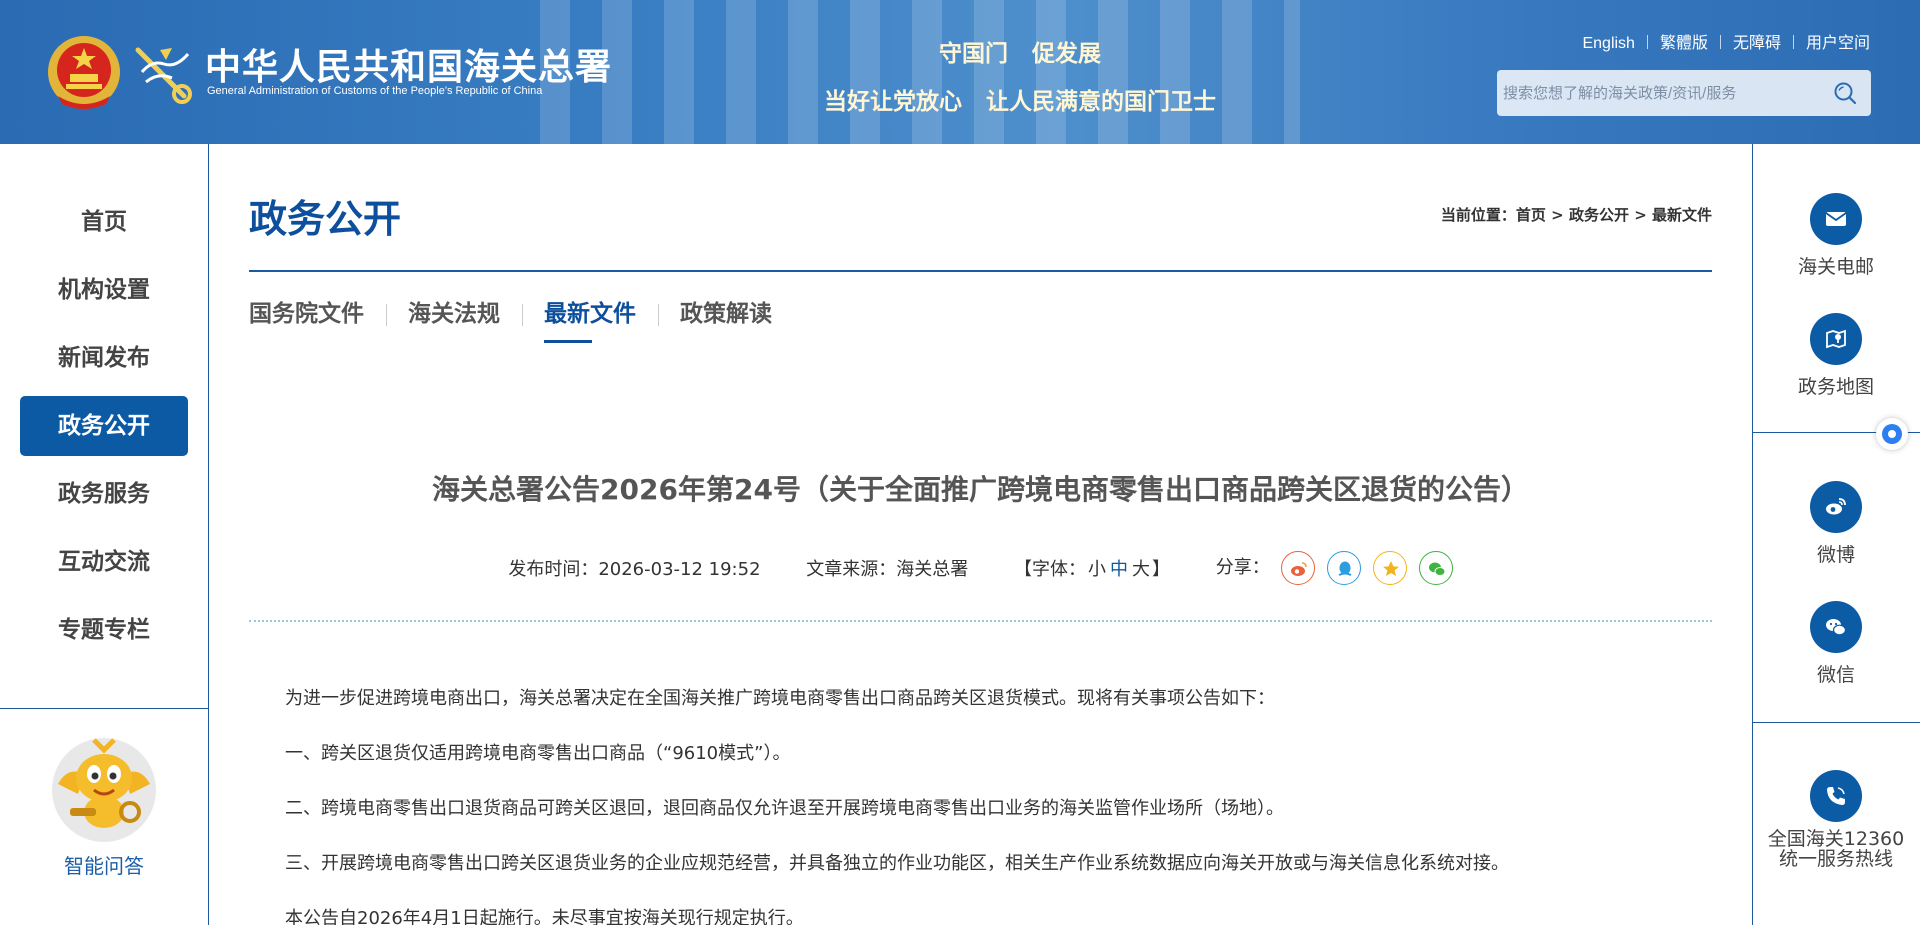  What do you see at coordinates (1845, 93) in the screenshot?
I see `search-icon` at bounding box center [1845, 93].